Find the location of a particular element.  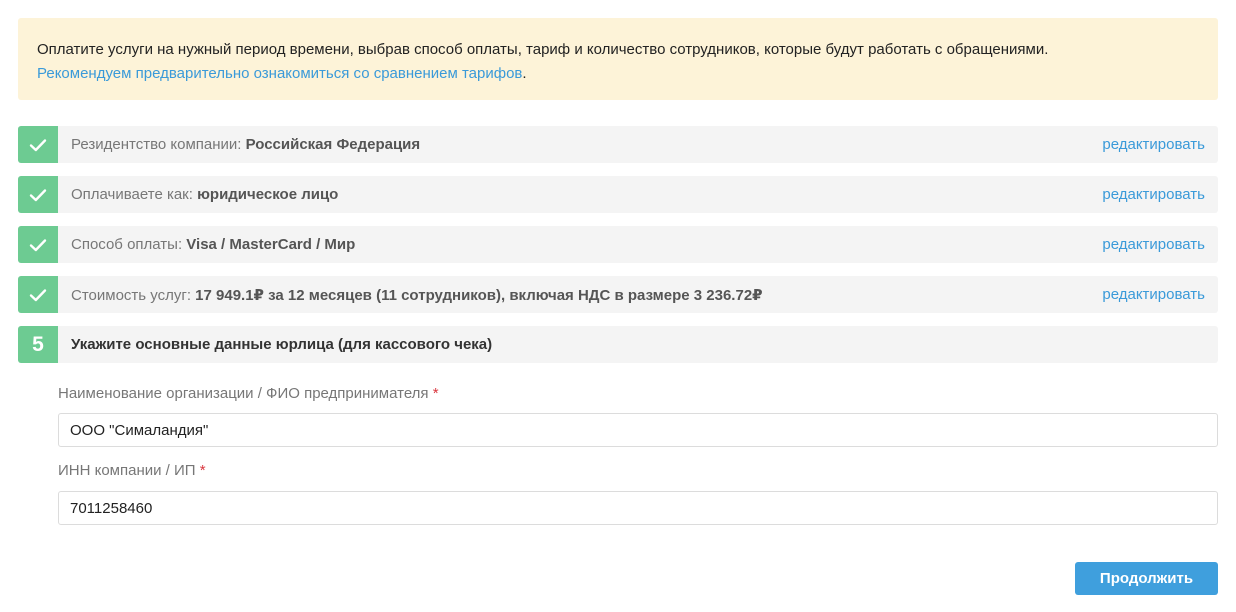

notice-link-suffix: . is located at coordinates (524, 73).